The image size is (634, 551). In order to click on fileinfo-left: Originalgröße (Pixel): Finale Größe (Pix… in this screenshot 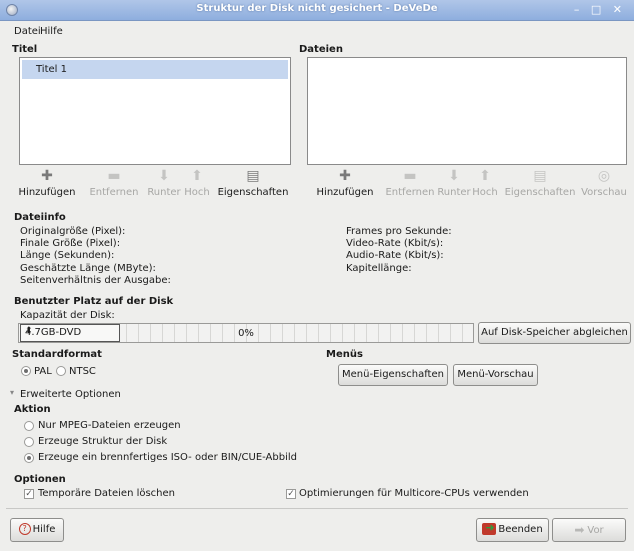, I will do `click(95, 256)`.